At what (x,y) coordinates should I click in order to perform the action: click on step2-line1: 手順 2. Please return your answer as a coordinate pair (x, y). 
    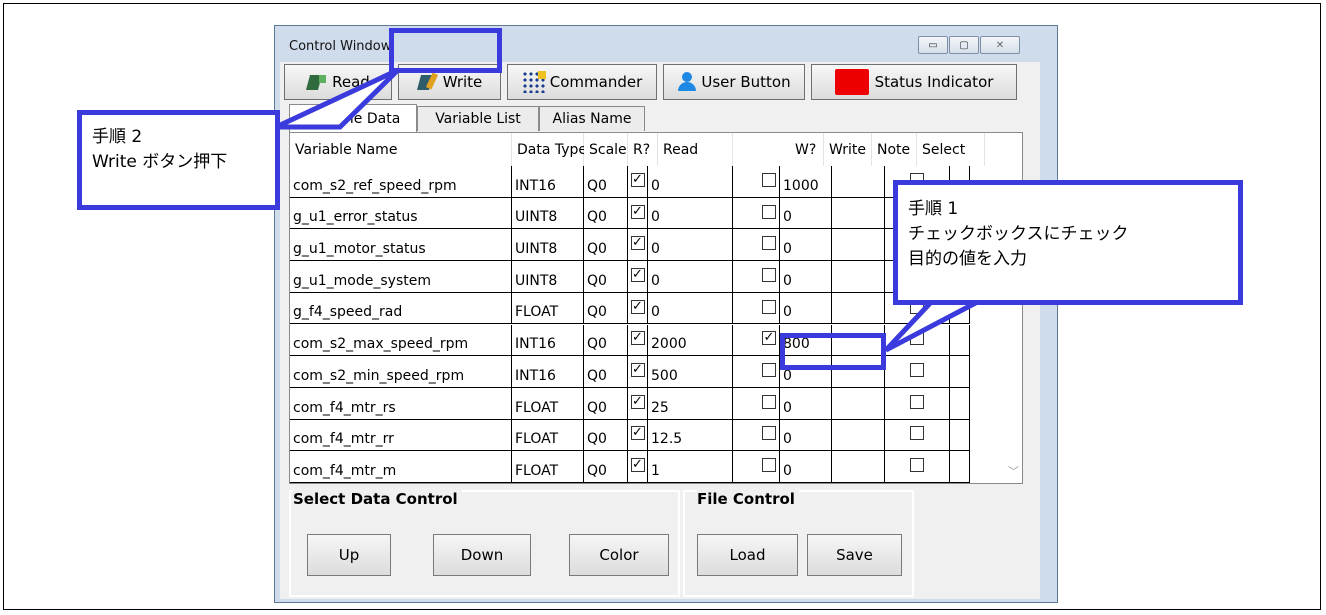
    Looking at the image, I should click on (117, 137).